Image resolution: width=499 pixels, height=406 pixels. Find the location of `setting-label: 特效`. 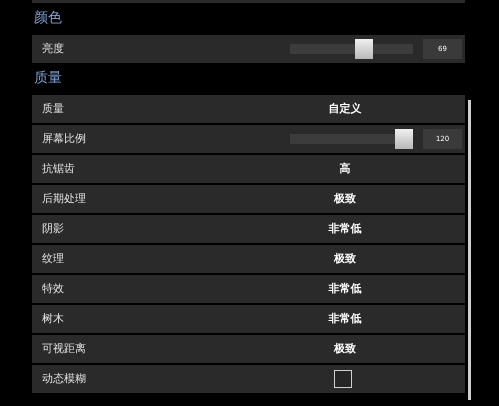

setting-label: 特效 is located at coordinates (53, 288).